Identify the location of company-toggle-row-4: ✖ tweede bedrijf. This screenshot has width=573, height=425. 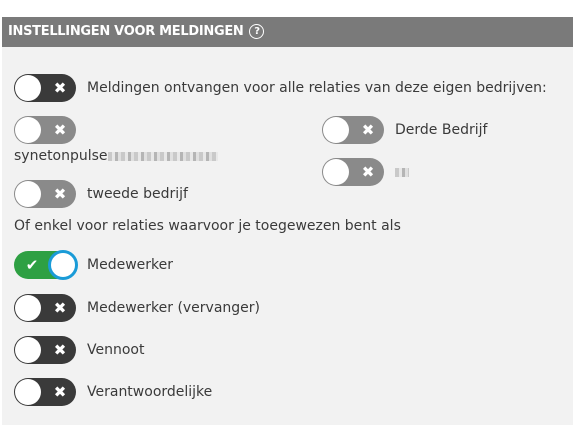
(101, 194).